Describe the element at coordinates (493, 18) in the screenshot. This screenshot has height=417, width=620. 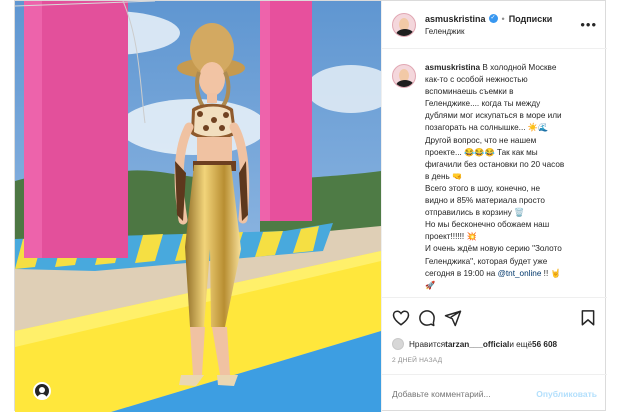
I see `verified-icon: ✓` at that location.